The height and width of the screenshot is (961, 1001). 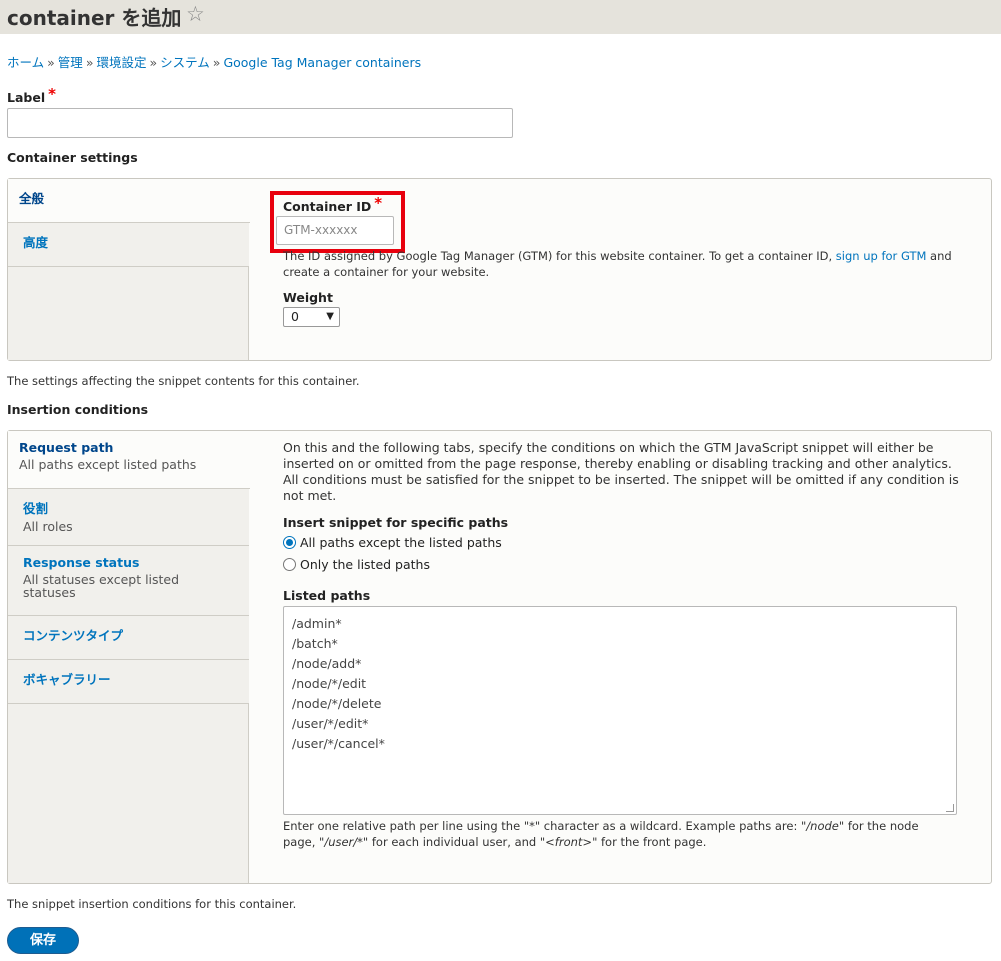 I want to click on tab-advanced-label: 高度, so click(x=36, y=242).